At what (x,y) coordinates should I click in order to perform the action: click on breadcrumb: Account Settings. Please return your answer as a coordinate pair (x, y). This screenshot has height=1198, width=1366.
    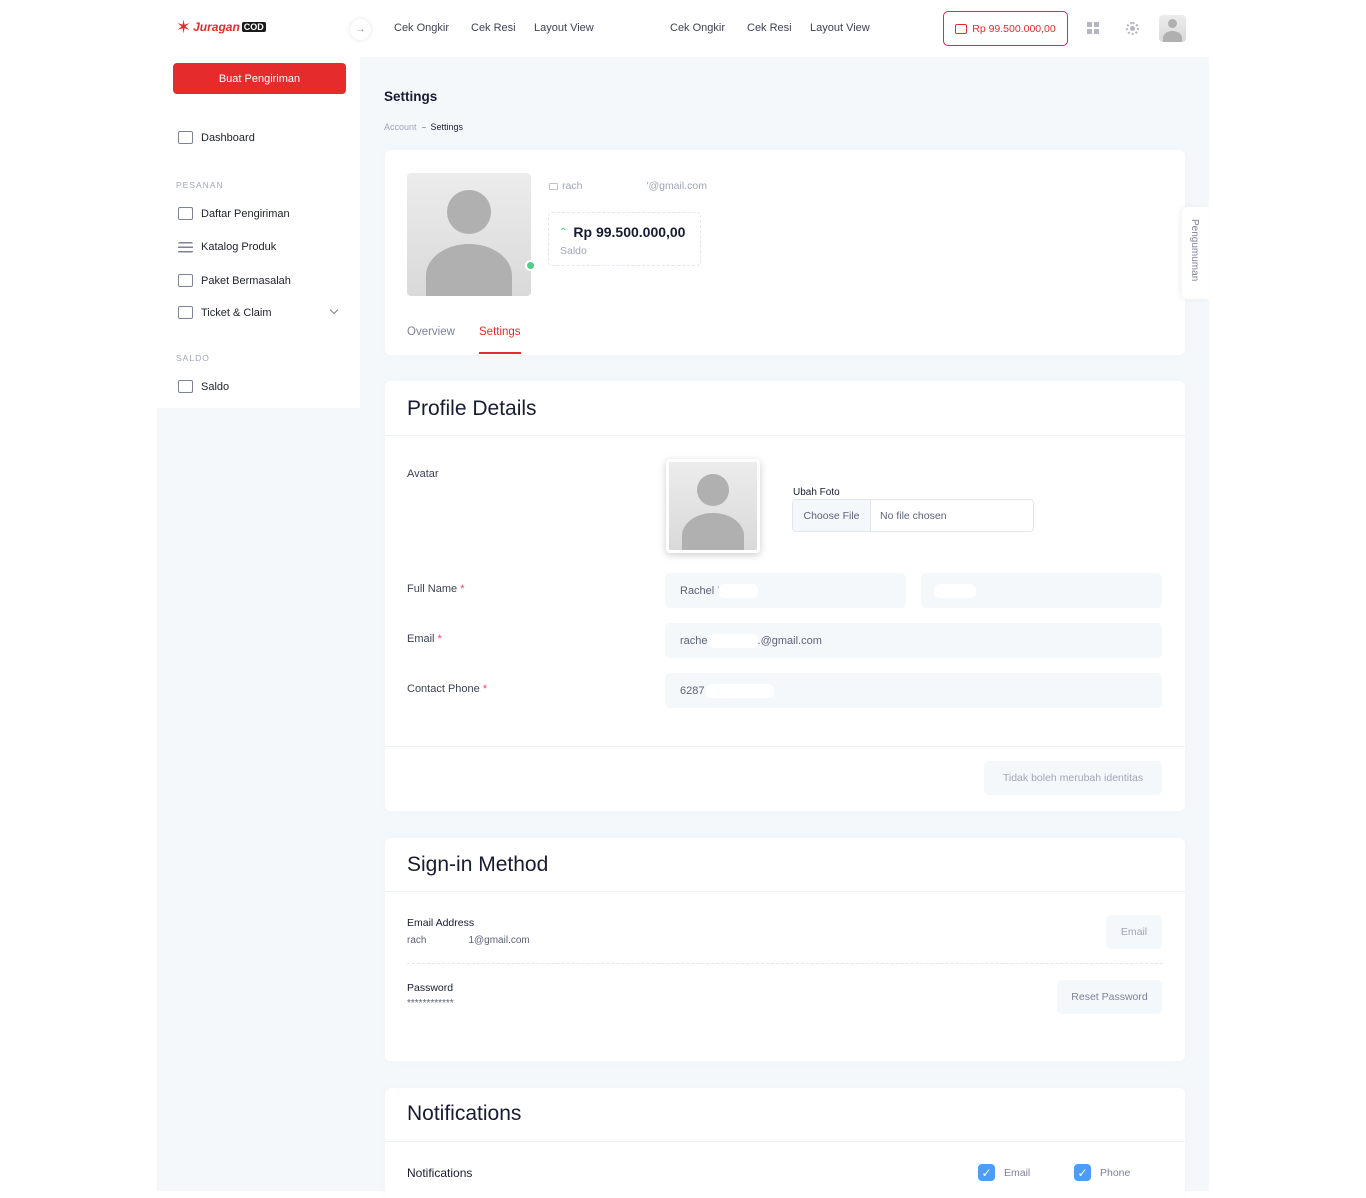
    Looking at the image, I should click on (423, 127).